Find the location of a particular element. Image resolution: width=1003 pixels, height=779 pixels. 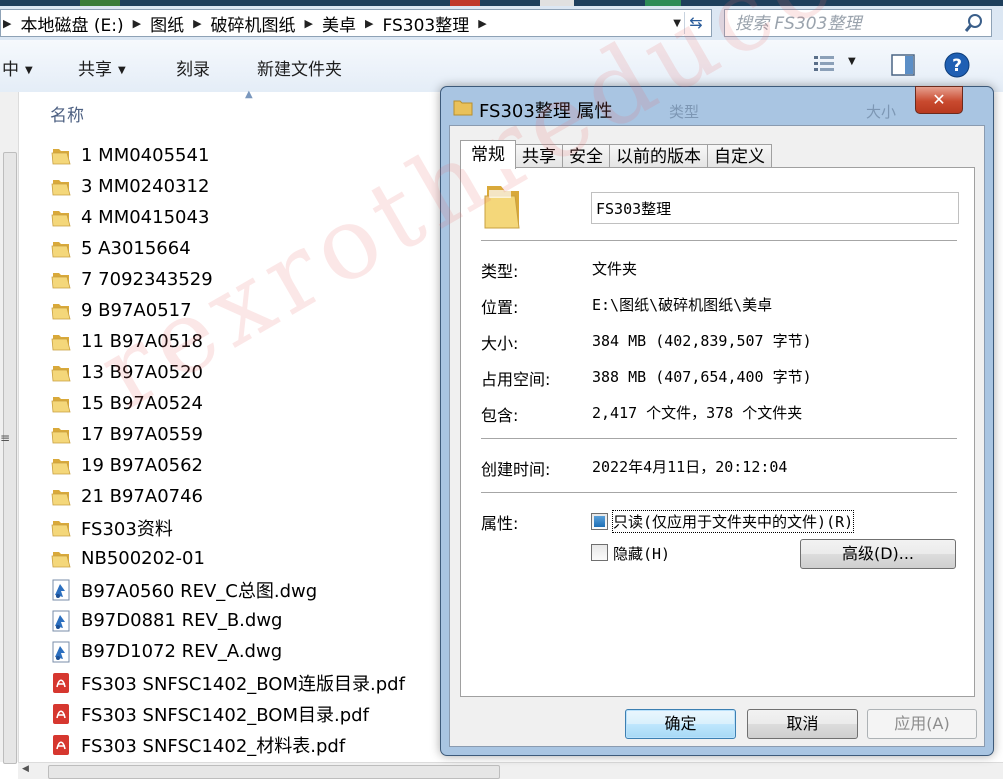

breadcrumb-item-metso: 美卓 is located at coordinates (339, 23).